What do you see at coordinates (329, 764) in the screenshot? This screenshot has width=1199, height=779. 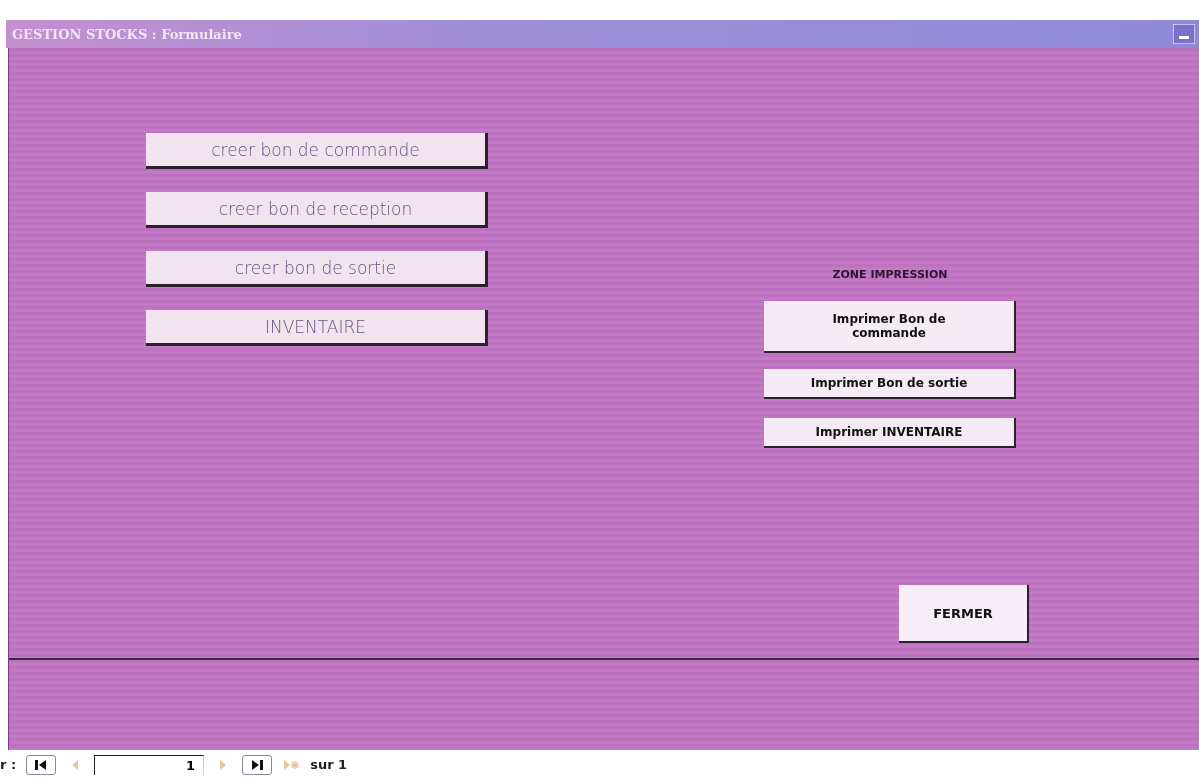 I see `record-count: sur 1` at bounding box center [329, 764].